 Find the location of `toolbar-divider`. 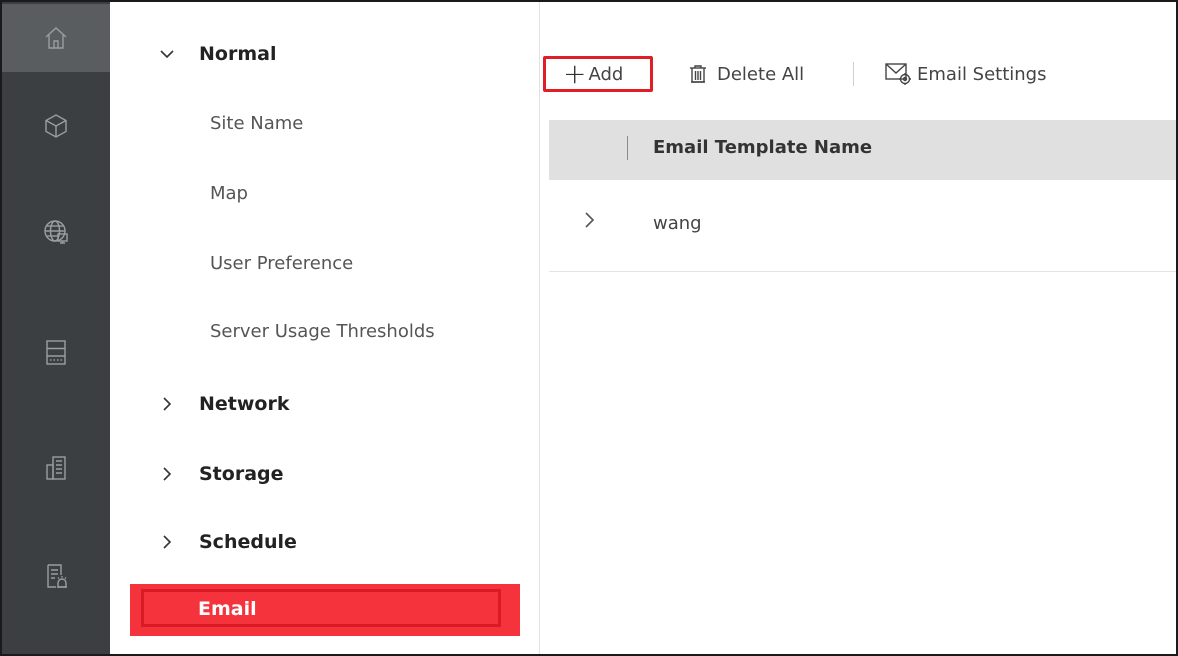

toolbar-divider is located at coordinates (853, 74).